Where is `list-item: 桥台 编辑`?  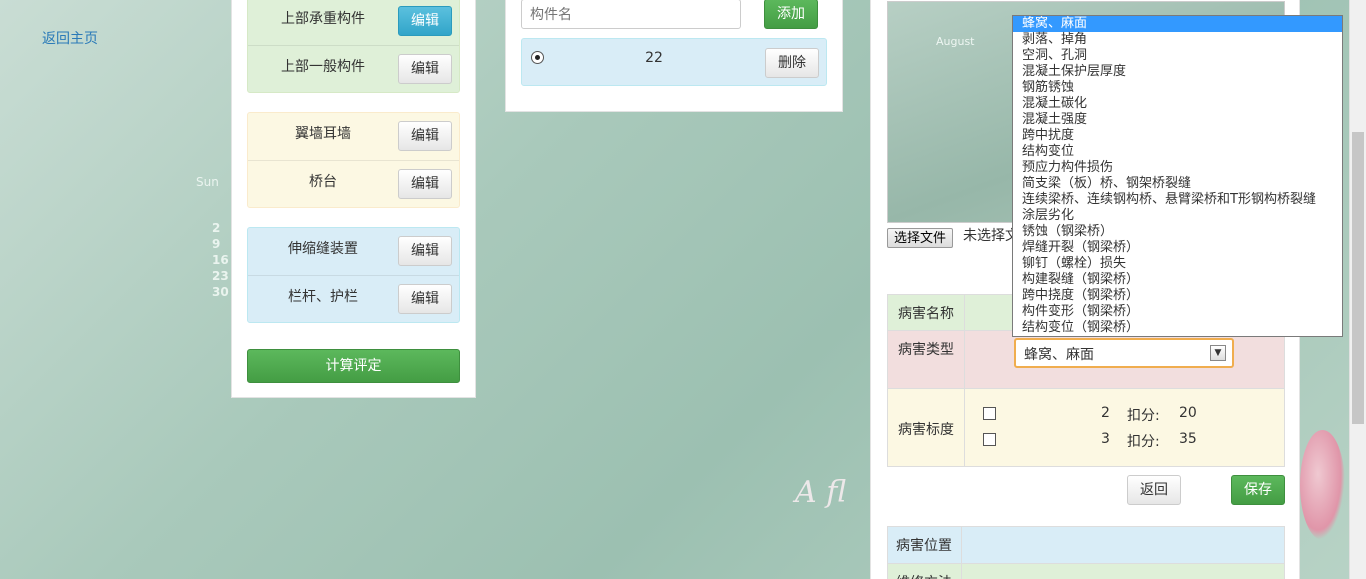
list-item: 桥台 编辑 is located at coordinates (353, 183).